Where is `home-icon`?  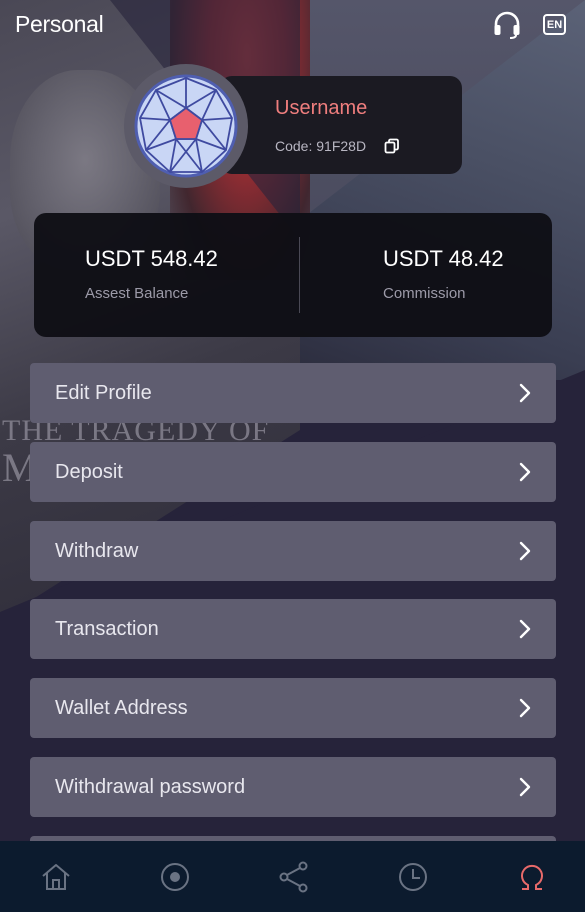 home-icon is located at coordinates (56, 877).